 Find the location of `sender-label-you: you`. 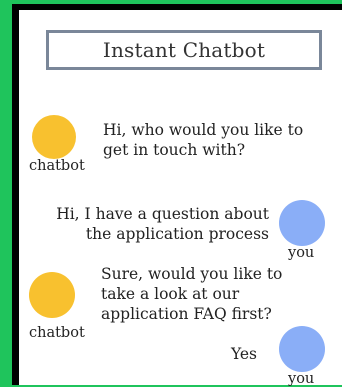

sender-label-you: you is located at coordinates (301, 253).